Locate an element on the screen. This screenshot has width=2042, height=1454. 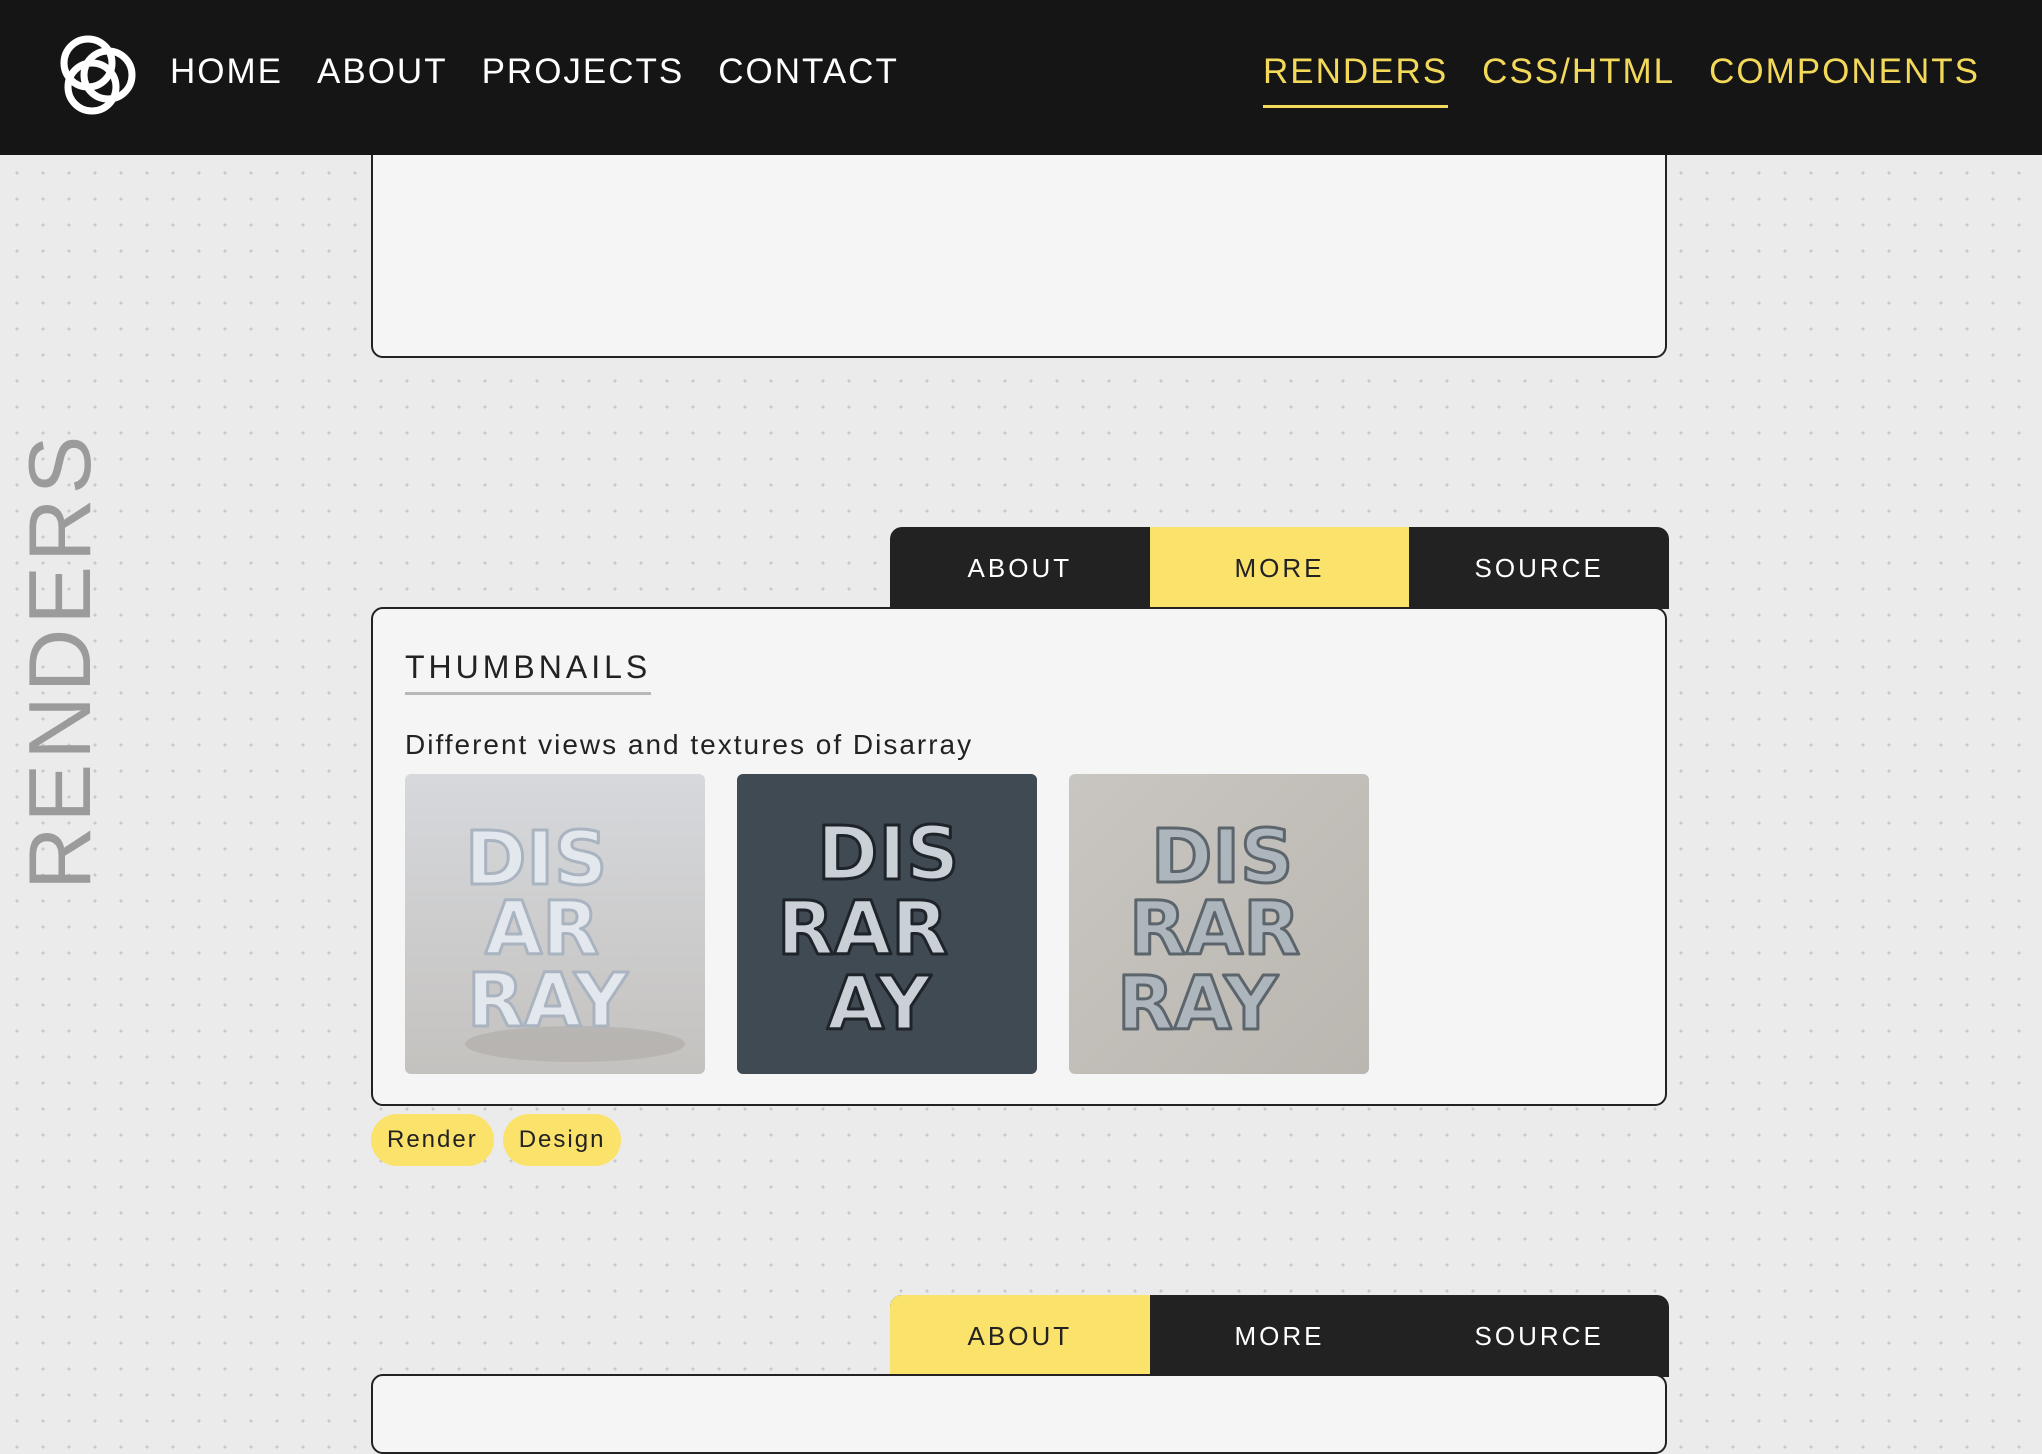
section-heading: THUMBNAILS is located at coordinates (528, 672).